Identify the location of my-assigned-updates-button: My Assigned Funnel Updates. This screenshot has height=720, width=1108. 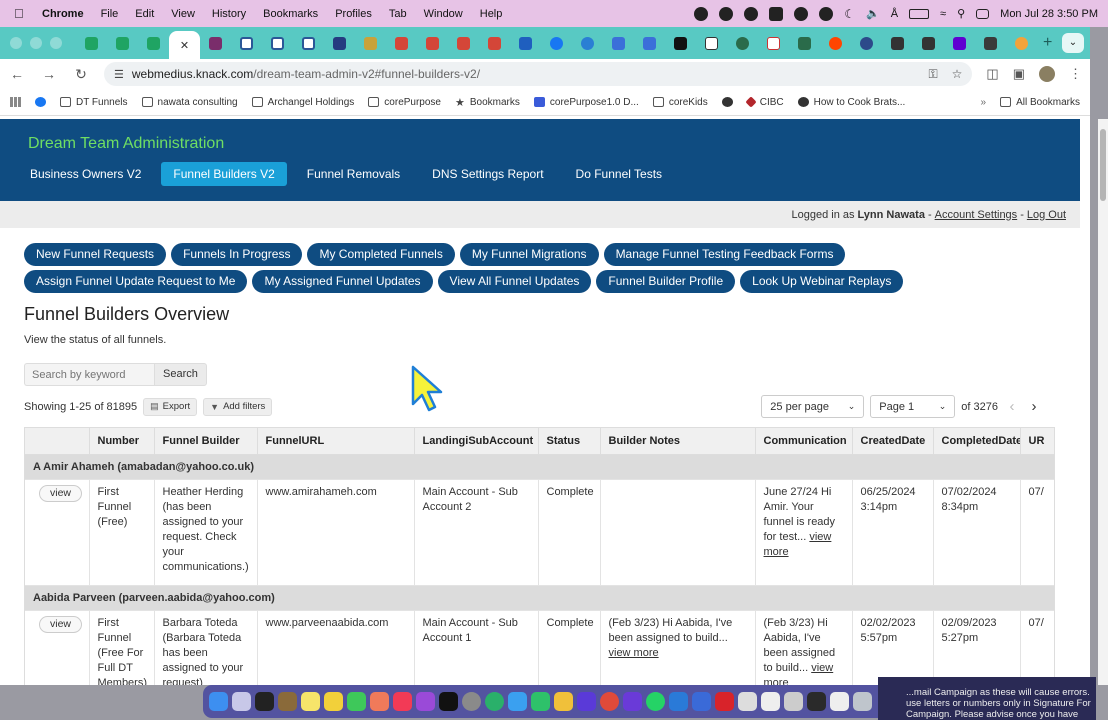
(342, 281).